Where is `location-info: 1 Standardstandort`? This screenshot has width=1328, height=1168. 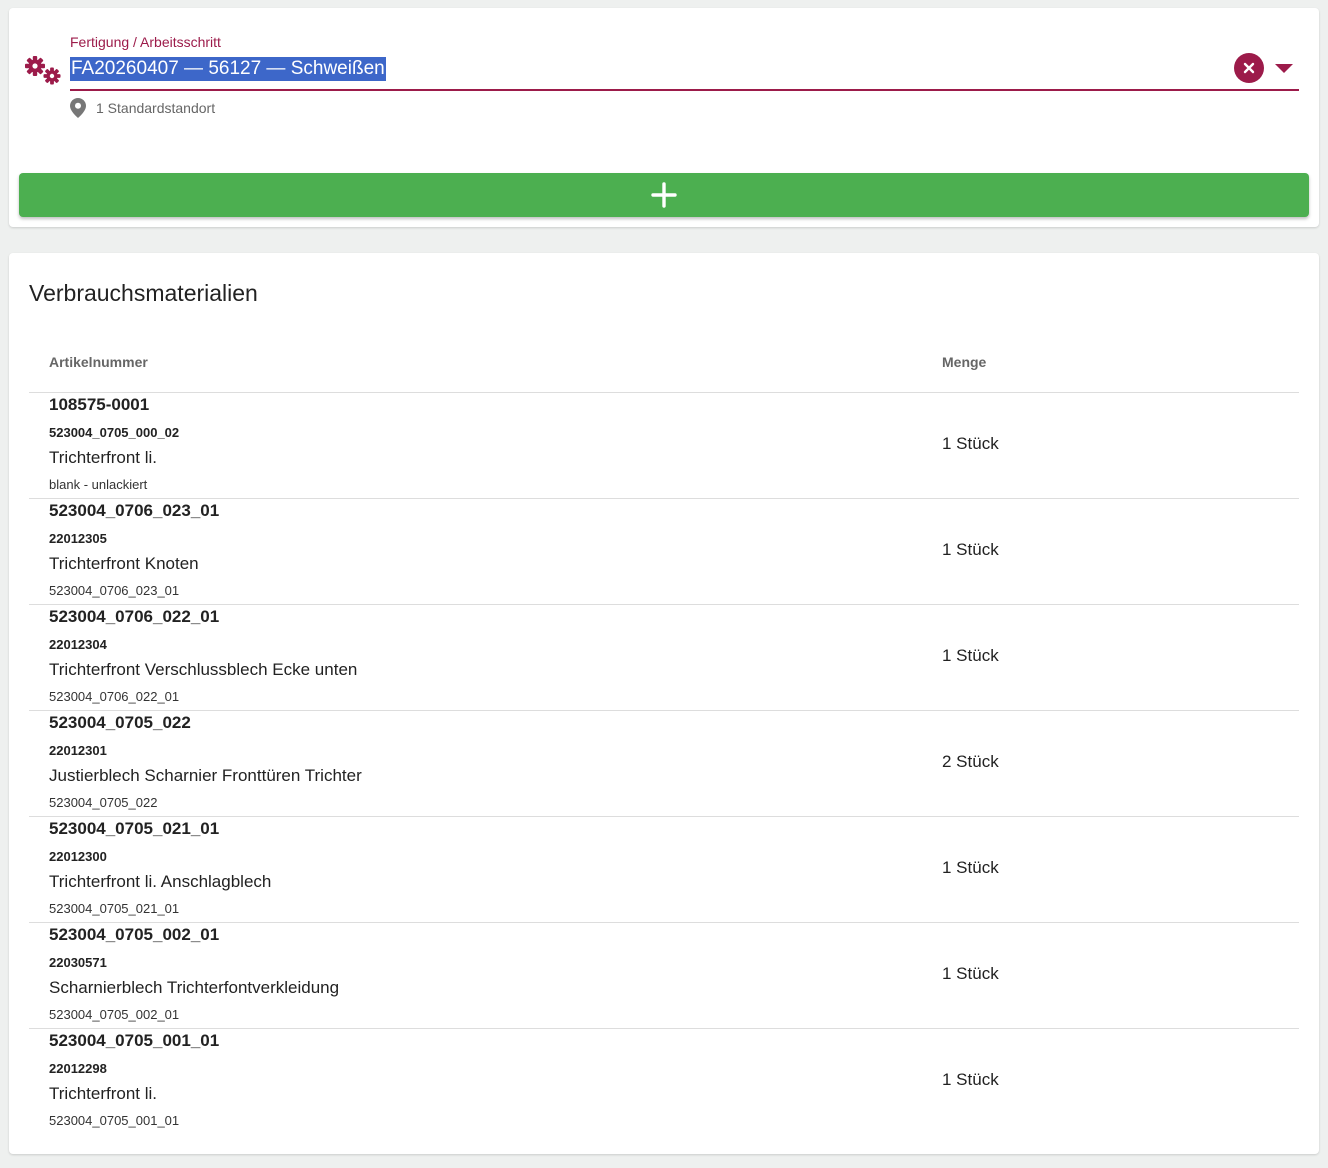
location-info: 1 Standardstandort is located at coordinates (142, 108).